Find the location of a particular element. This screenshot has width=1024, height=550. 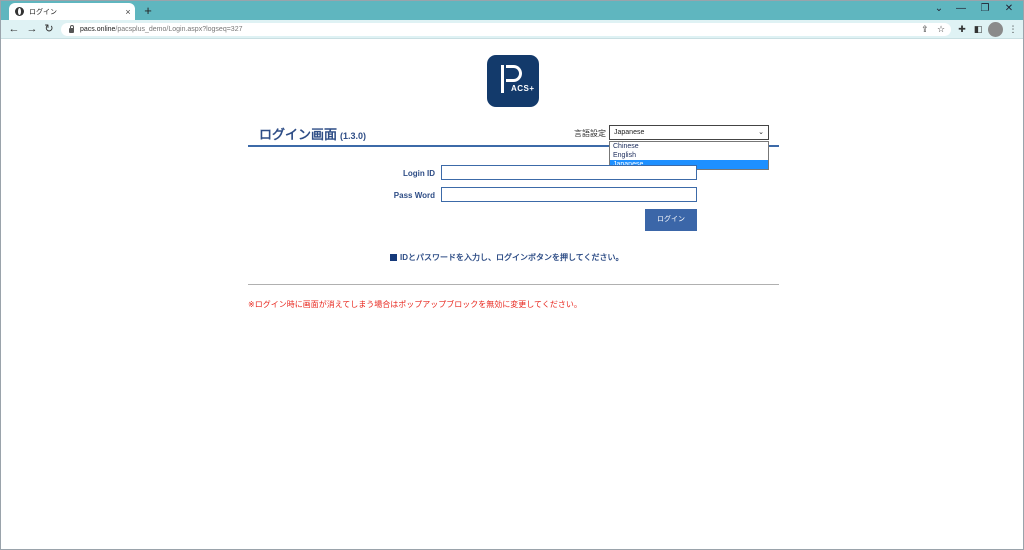

lock-icon is located at coordinates (71, 29).